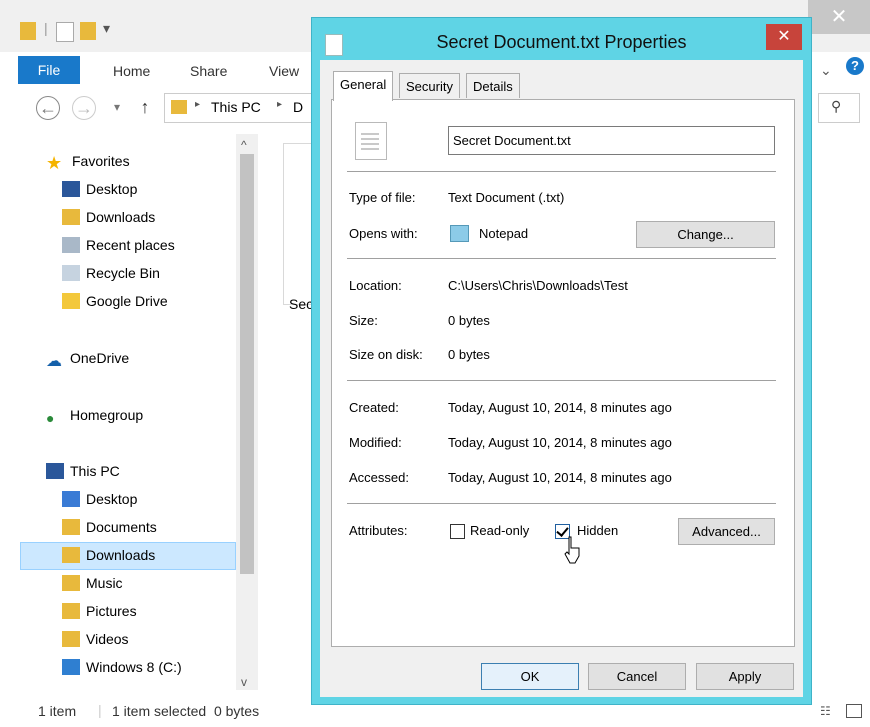  I want to click on forward-icon: →, so click(84, 108).